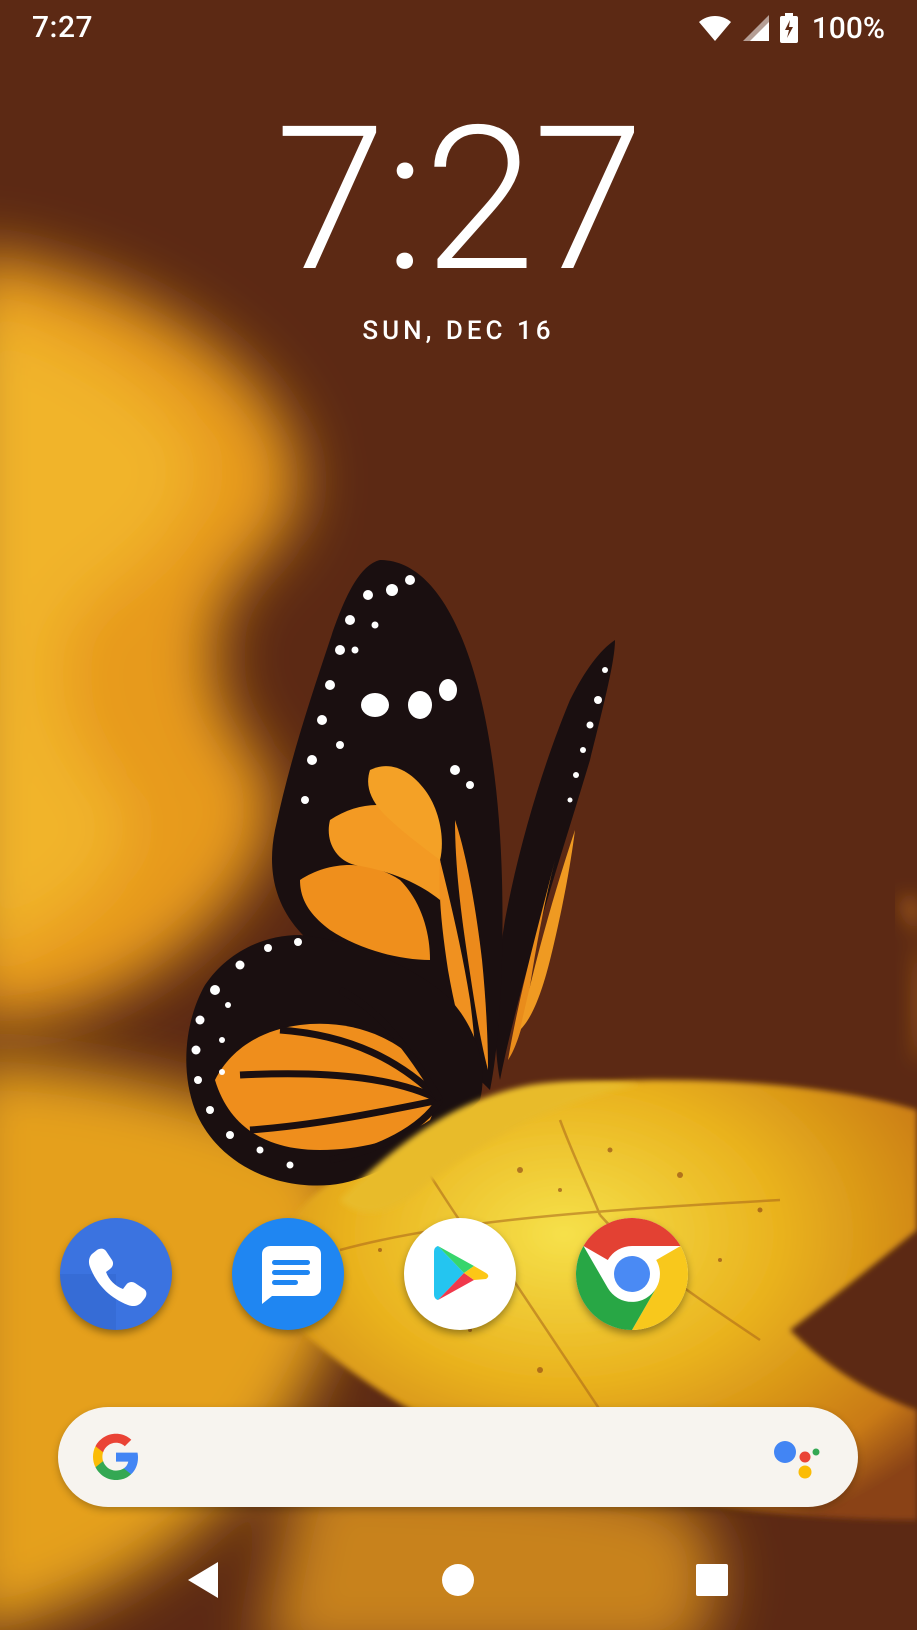  I want to click on back-button, so click(204, 1580).